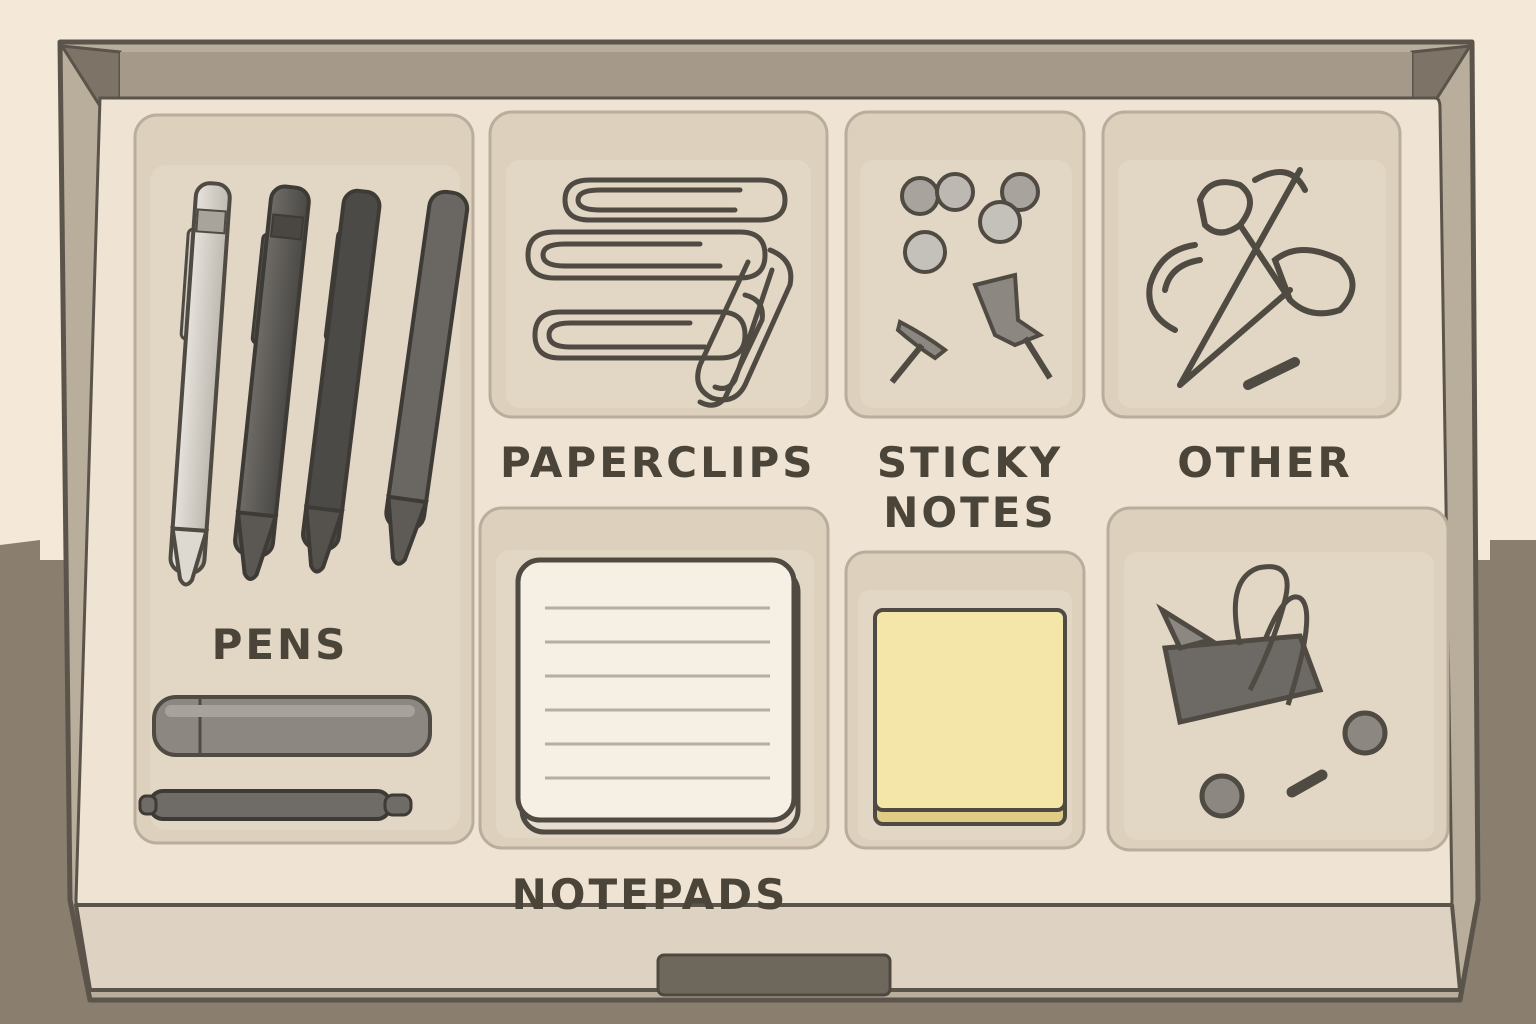 Image resolution: width=1536 pixels, height=1024 pixels. Describe the element at coordinates (658, 462) in the screenshot. I see `label-paperclips: PAPERCLIPS` at that location.